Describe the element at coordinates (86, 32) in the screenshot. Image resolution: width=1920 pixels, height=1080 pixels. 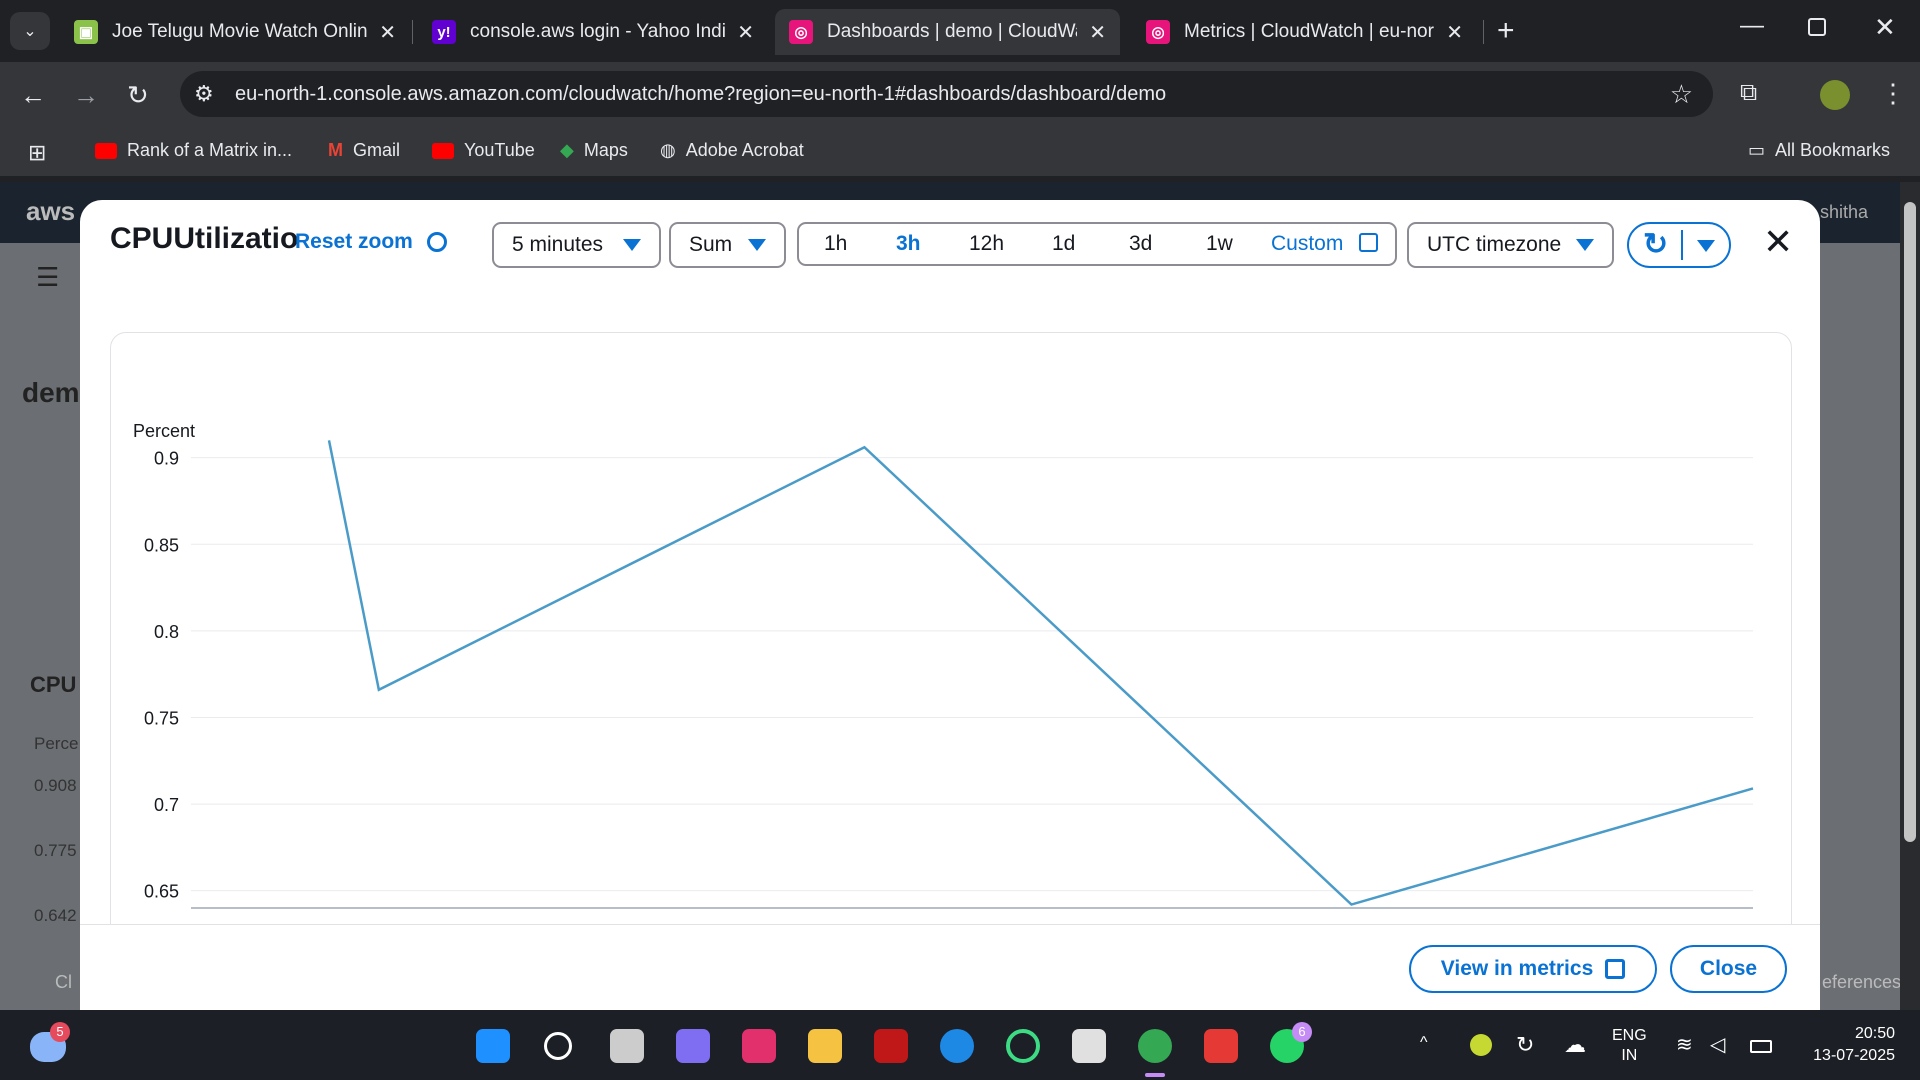
I see `joe-favicon-icon: ▣` at that location.